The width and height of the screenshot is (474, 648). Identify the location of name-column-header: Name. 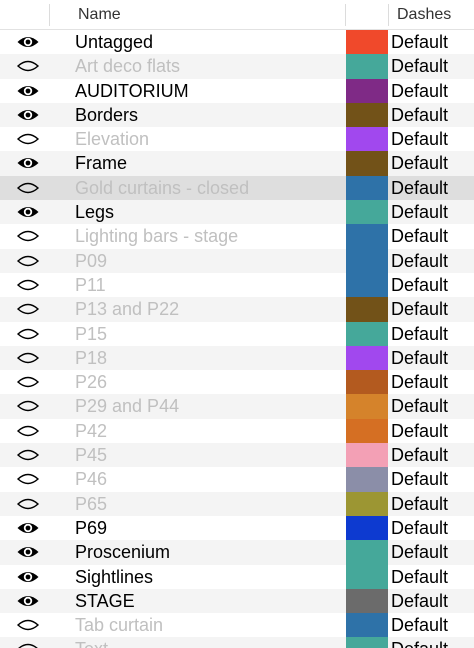
(99, 15).